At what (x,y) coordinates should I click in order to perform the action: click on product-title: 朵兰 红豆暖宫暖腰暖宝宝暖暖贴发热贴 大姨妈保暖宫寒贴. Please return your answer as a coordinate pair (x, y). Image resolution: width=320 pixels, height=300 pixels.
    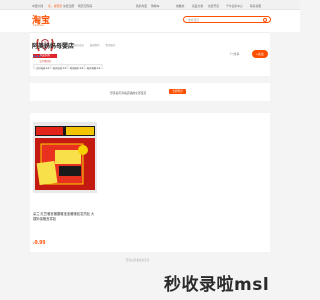
    Looking at the image, I should click on (65, 217).